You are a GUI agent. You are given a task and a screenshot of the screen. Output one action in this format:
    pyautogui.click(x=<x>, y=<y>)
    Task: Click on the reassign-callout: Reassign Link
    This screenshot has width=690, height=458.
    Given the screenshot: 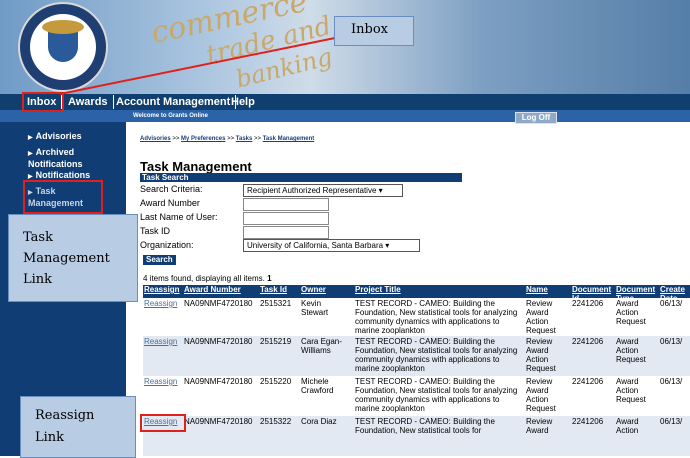 What is the action you would take?
    pyautogui.click(x=78, y=427)
    